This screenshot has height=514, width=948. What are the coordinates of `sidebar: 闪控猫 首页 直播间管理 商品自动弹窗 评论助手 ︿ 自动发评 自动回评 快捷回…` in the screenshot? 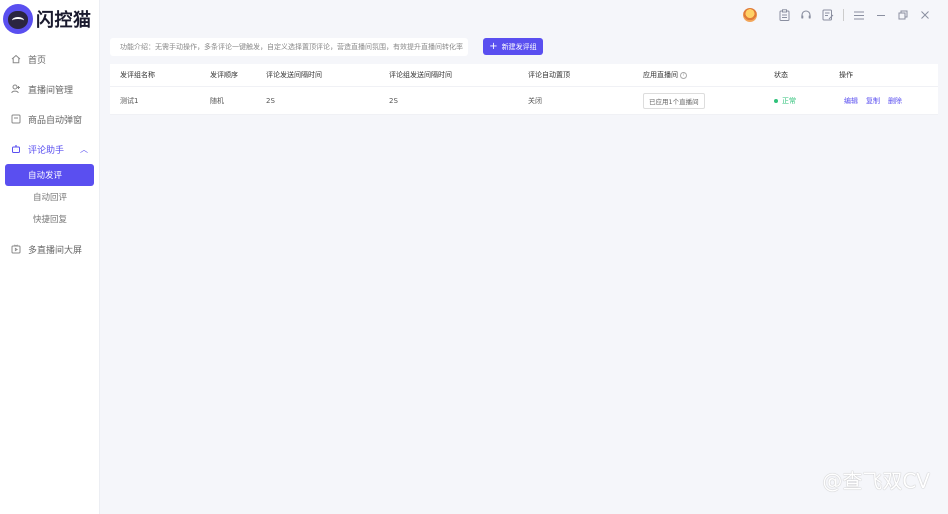 It's located at (50, 257).